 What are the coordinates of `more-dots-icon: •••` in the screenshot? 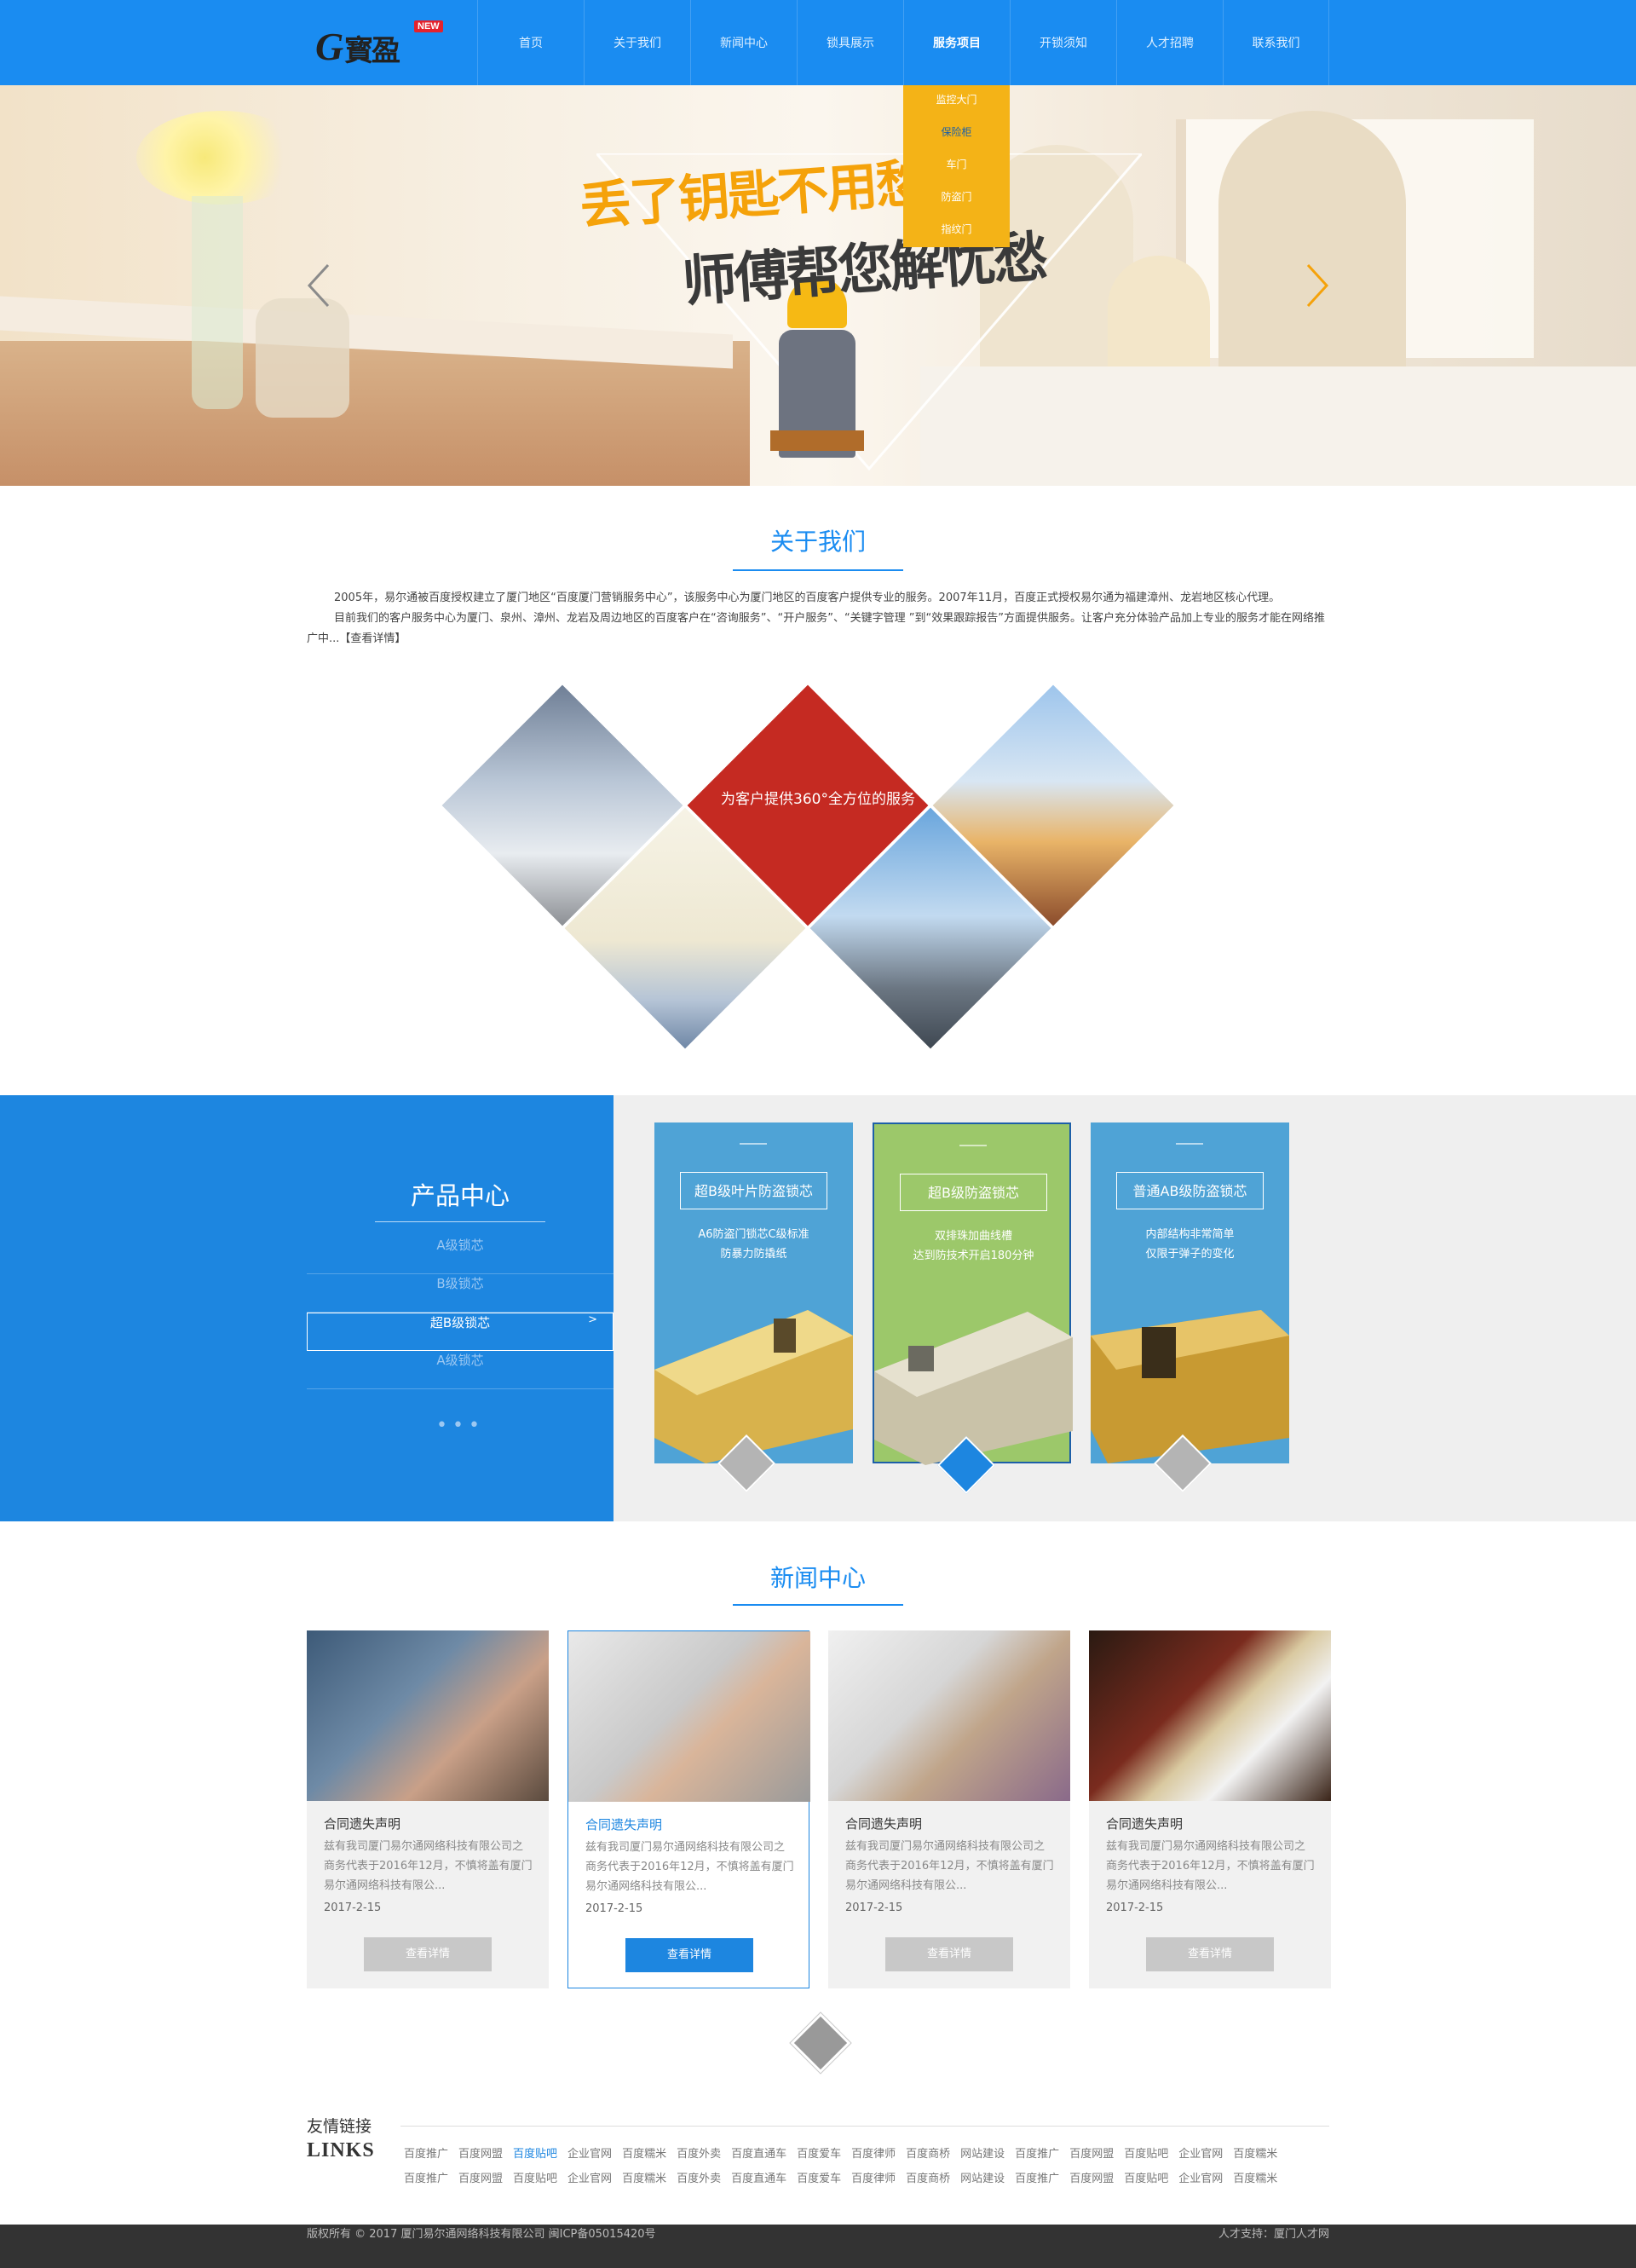 It's located at (460, 1425).